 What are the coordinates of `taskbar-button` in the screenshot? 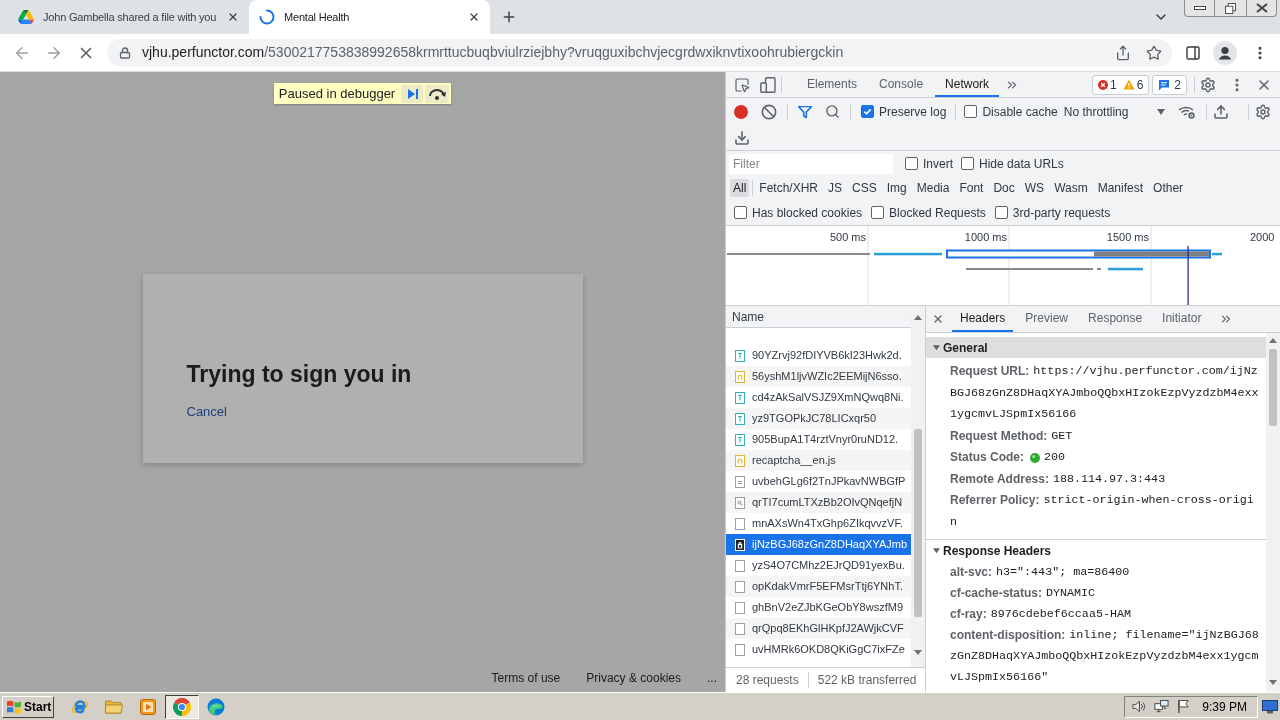 It's located at (182, 706).